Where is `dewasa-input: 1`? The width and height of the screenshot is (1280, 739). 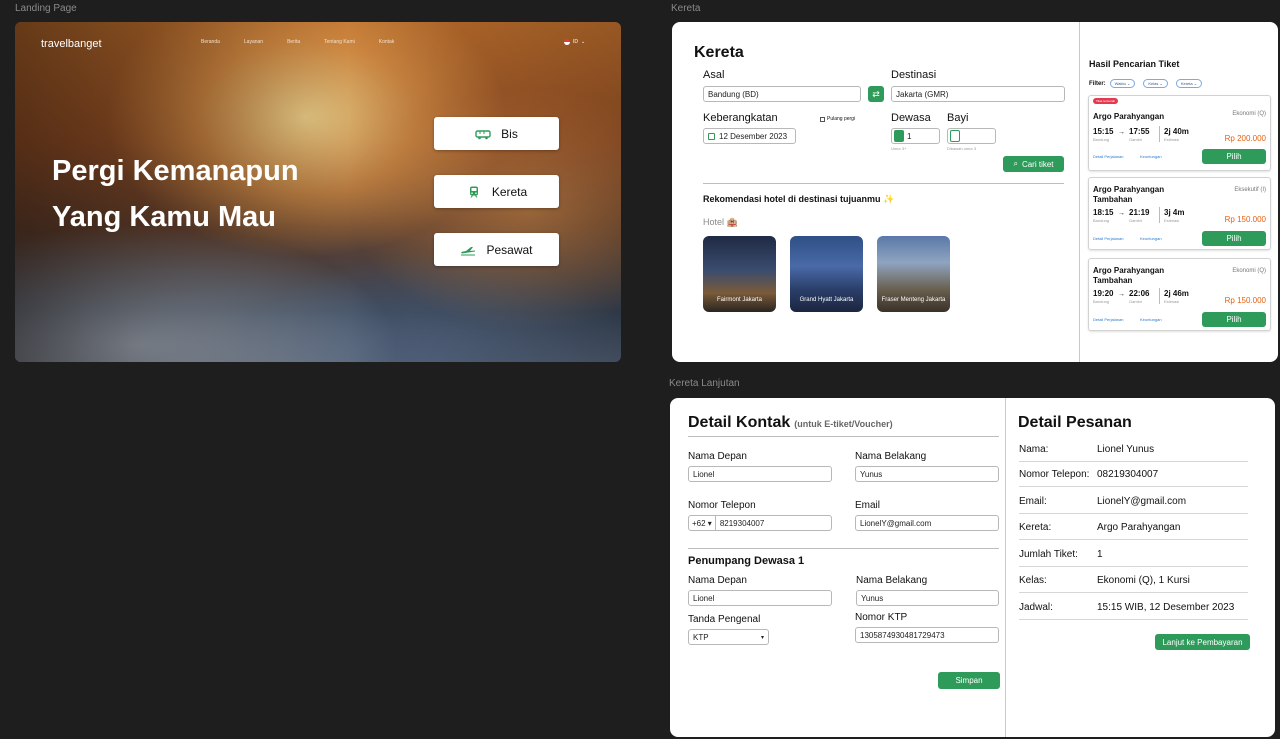
dewasa-input: 1 is located at coordinates (915, 136).